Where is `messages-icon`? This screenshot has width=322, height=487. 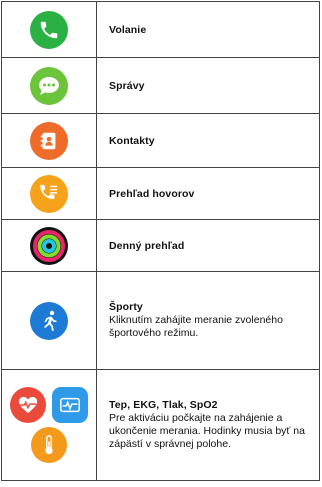
messages-icon is located at coordinates (49, 85).